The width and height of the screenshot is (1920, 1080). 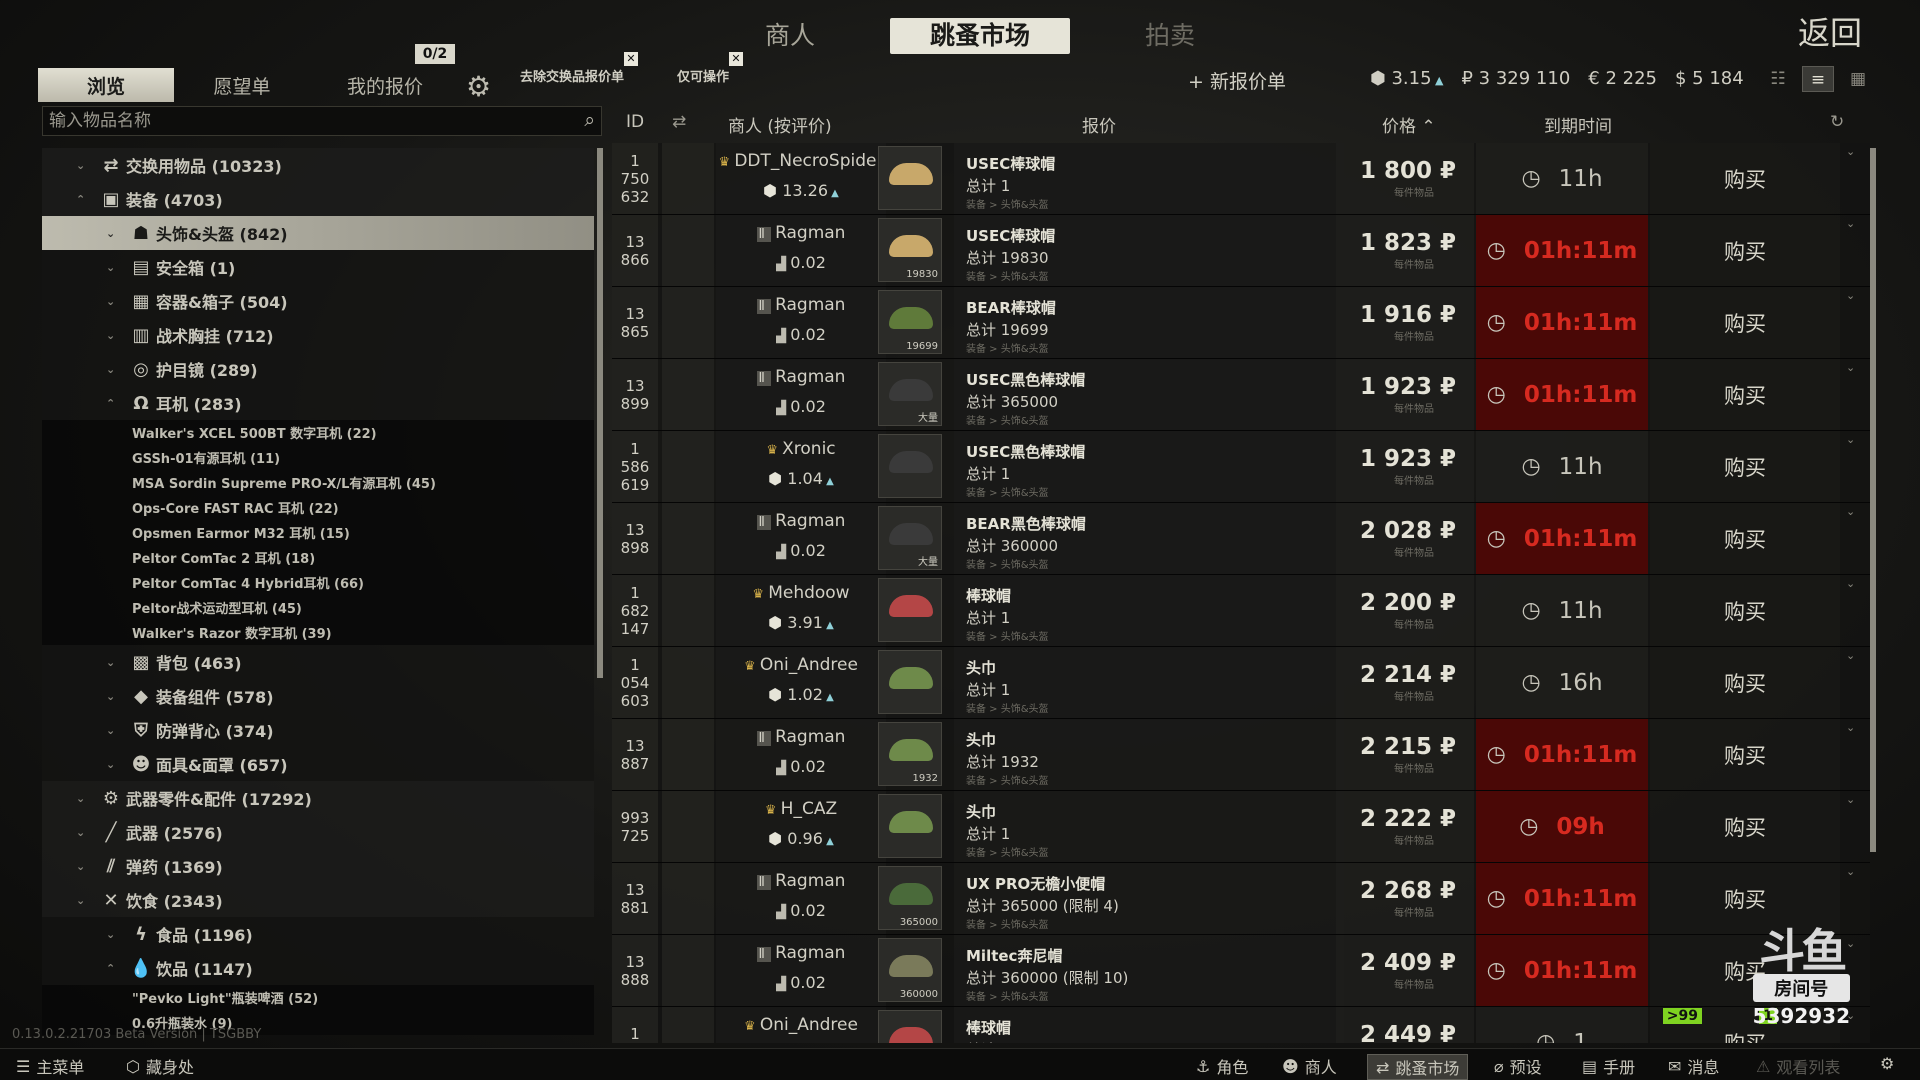 What do you see at coordinates (1155, 1027) in the screenshot?
I see `item-name: 棒球帽` at bounding box center [1155, 1027].